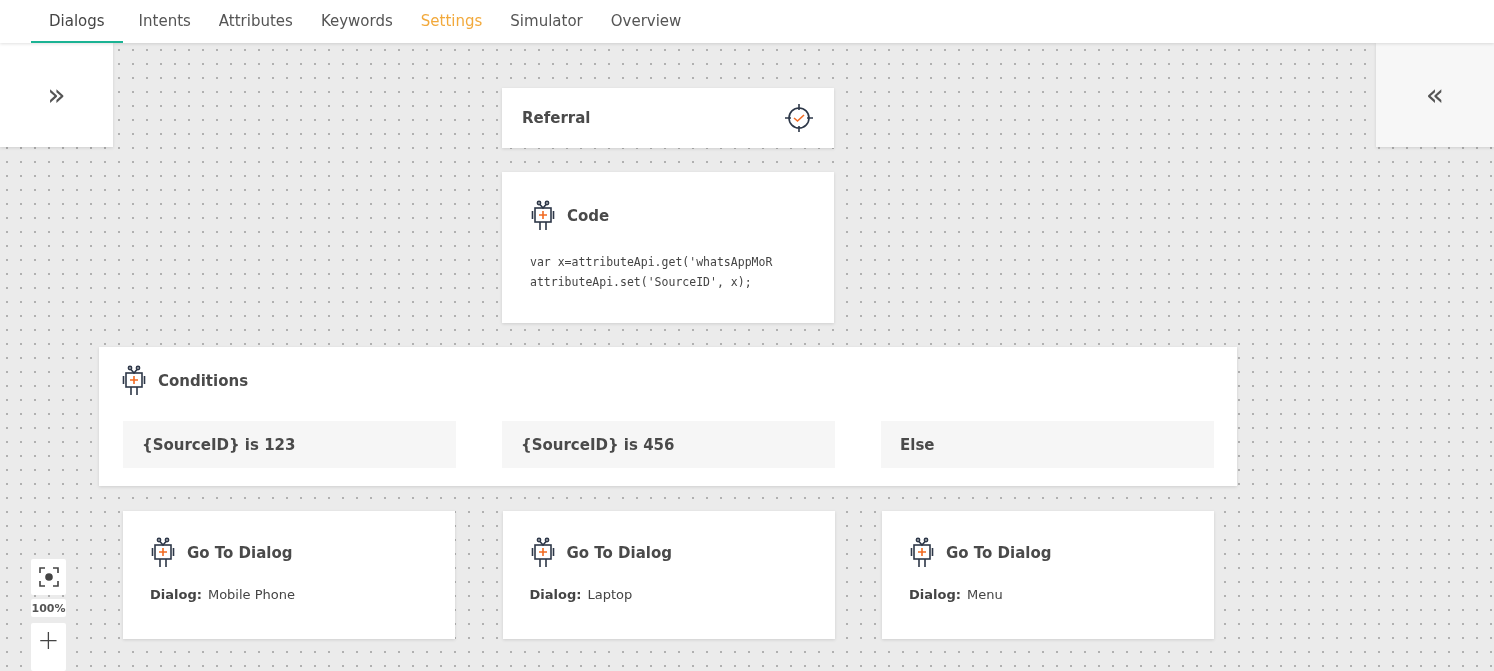 This screenshot has width=1494, height=671. What do you see at coordinates (588, 216) in the screenshot?
I see `node-title: Code` at bounding box center [588, 216].